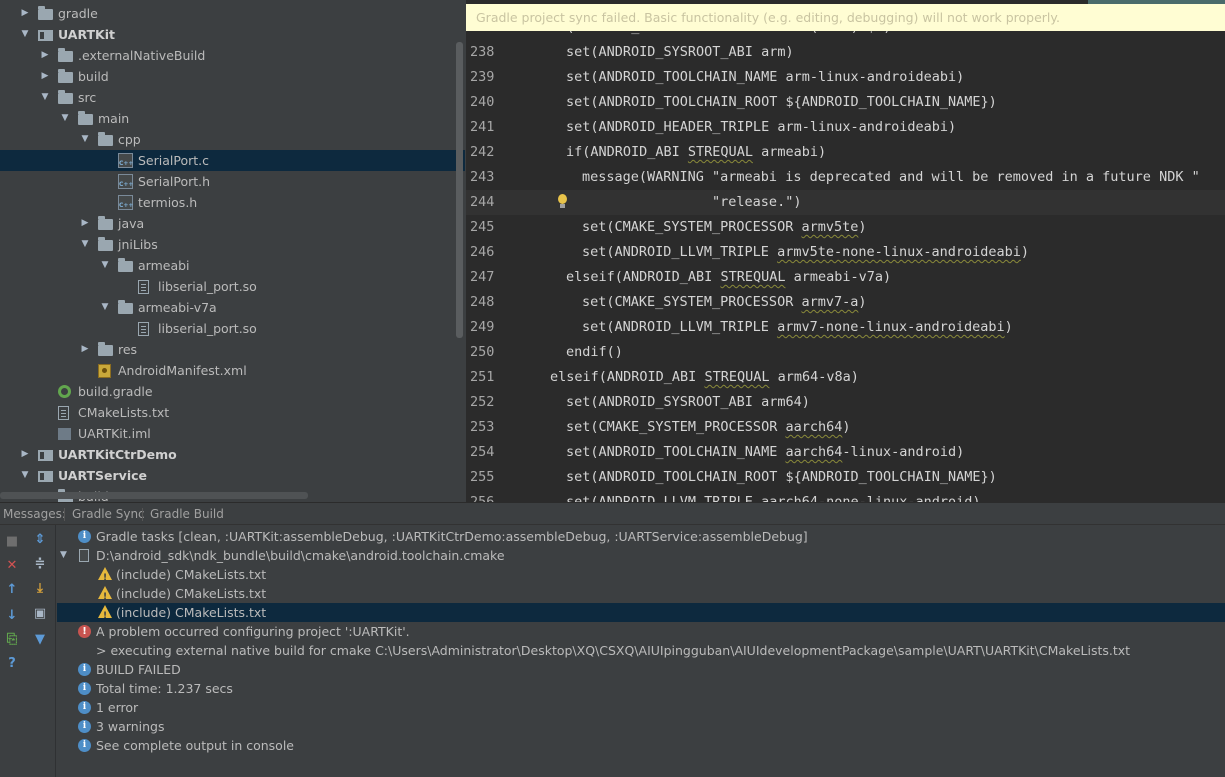 The image size is (1225, 777). I want to click on code-line: 248 set(CMAKE_SYSTEM_PROCESSOR armv7-a), so click(845, 302).